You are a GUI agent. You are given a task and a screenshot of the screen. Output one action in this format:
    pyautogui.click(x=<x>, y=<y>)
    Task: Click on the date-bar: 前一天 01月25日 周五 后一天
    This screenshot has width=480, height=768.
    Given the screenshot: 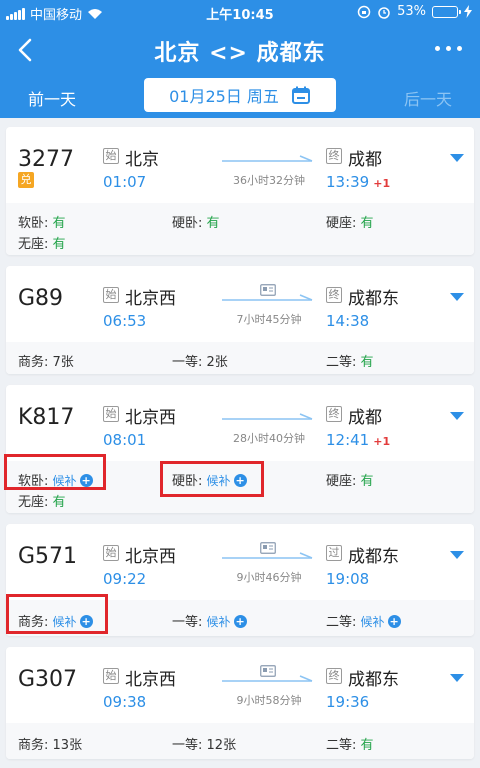 What is the action you would take?
    pyautogui.click(x=240, y=96)
    